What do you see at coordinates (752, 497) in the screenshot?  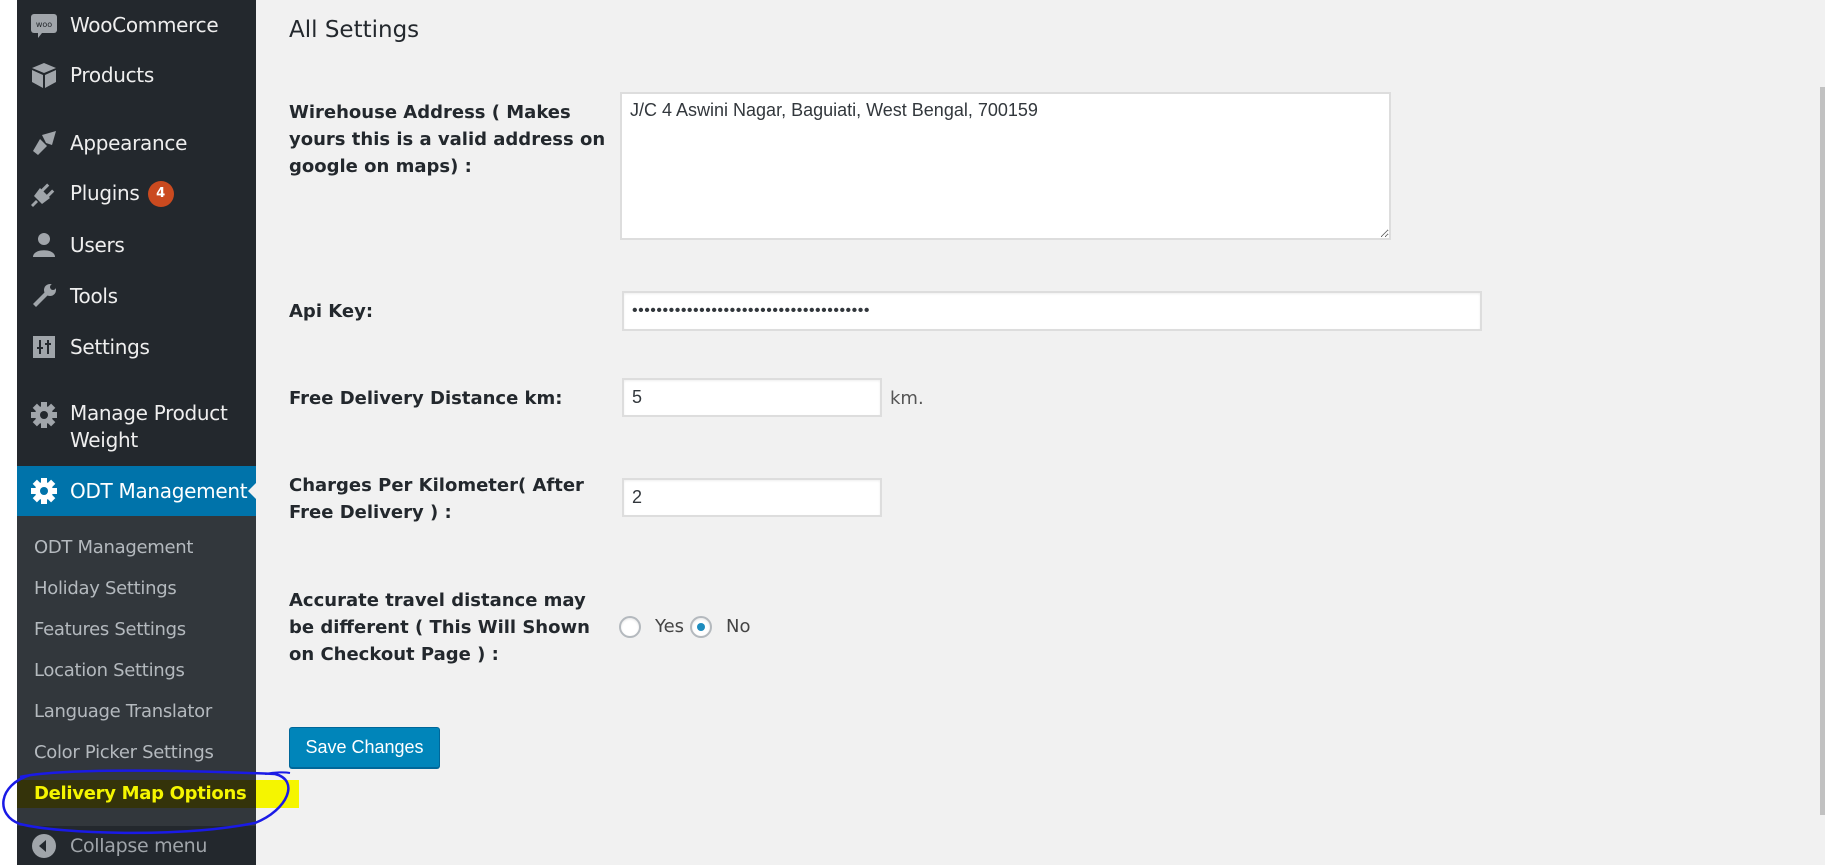 I see `charges-per-km-input: 2` at bounding box center [752, 497].